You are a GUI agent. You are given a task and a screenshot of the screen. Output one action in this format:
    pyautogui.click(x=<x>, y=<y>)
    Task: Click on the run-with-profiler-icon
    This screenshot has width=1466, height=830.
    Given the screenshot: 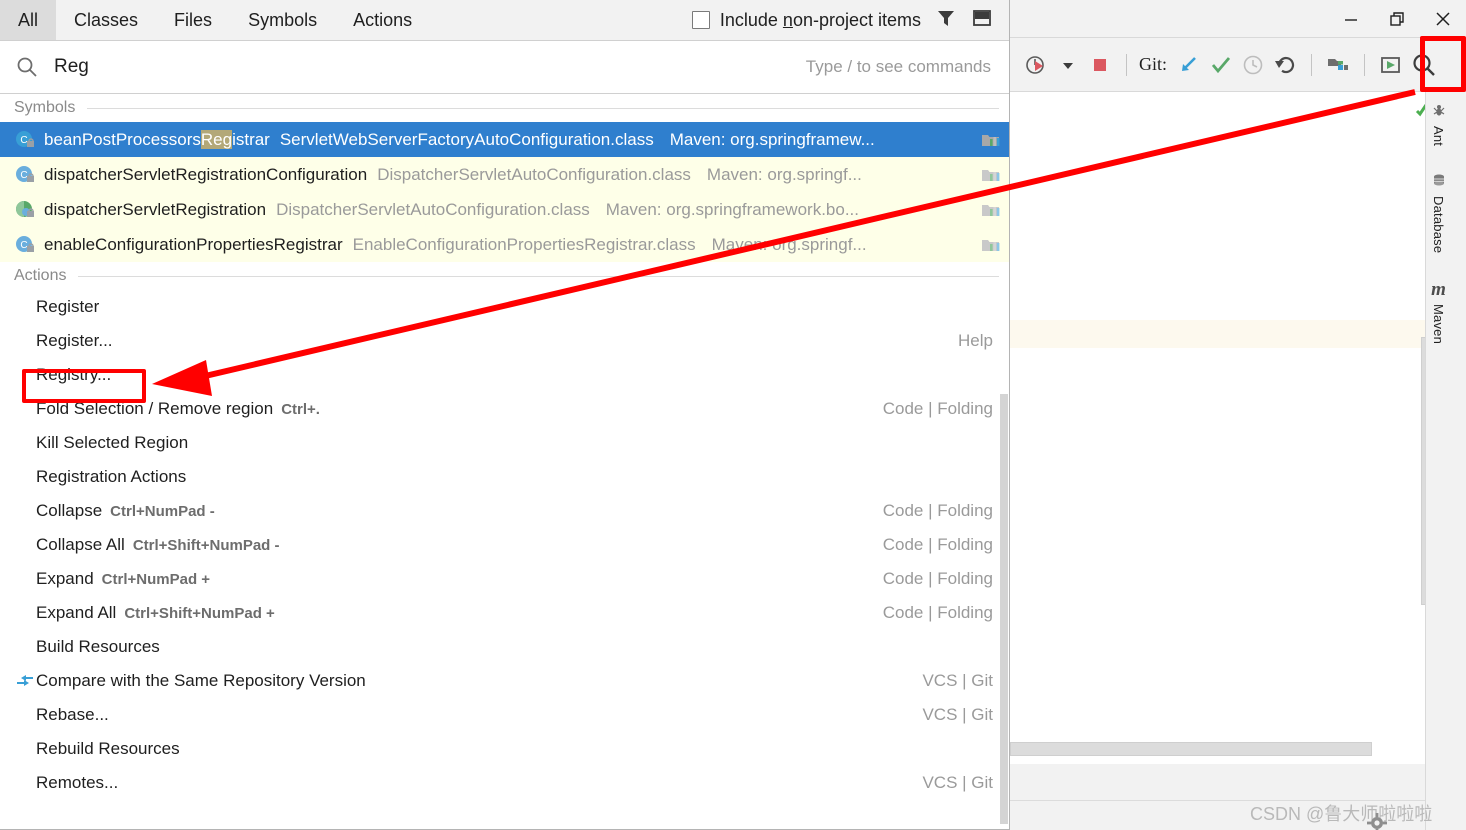 What is the action you would take?
    pyautogui.click(x=1036, y=65)
    